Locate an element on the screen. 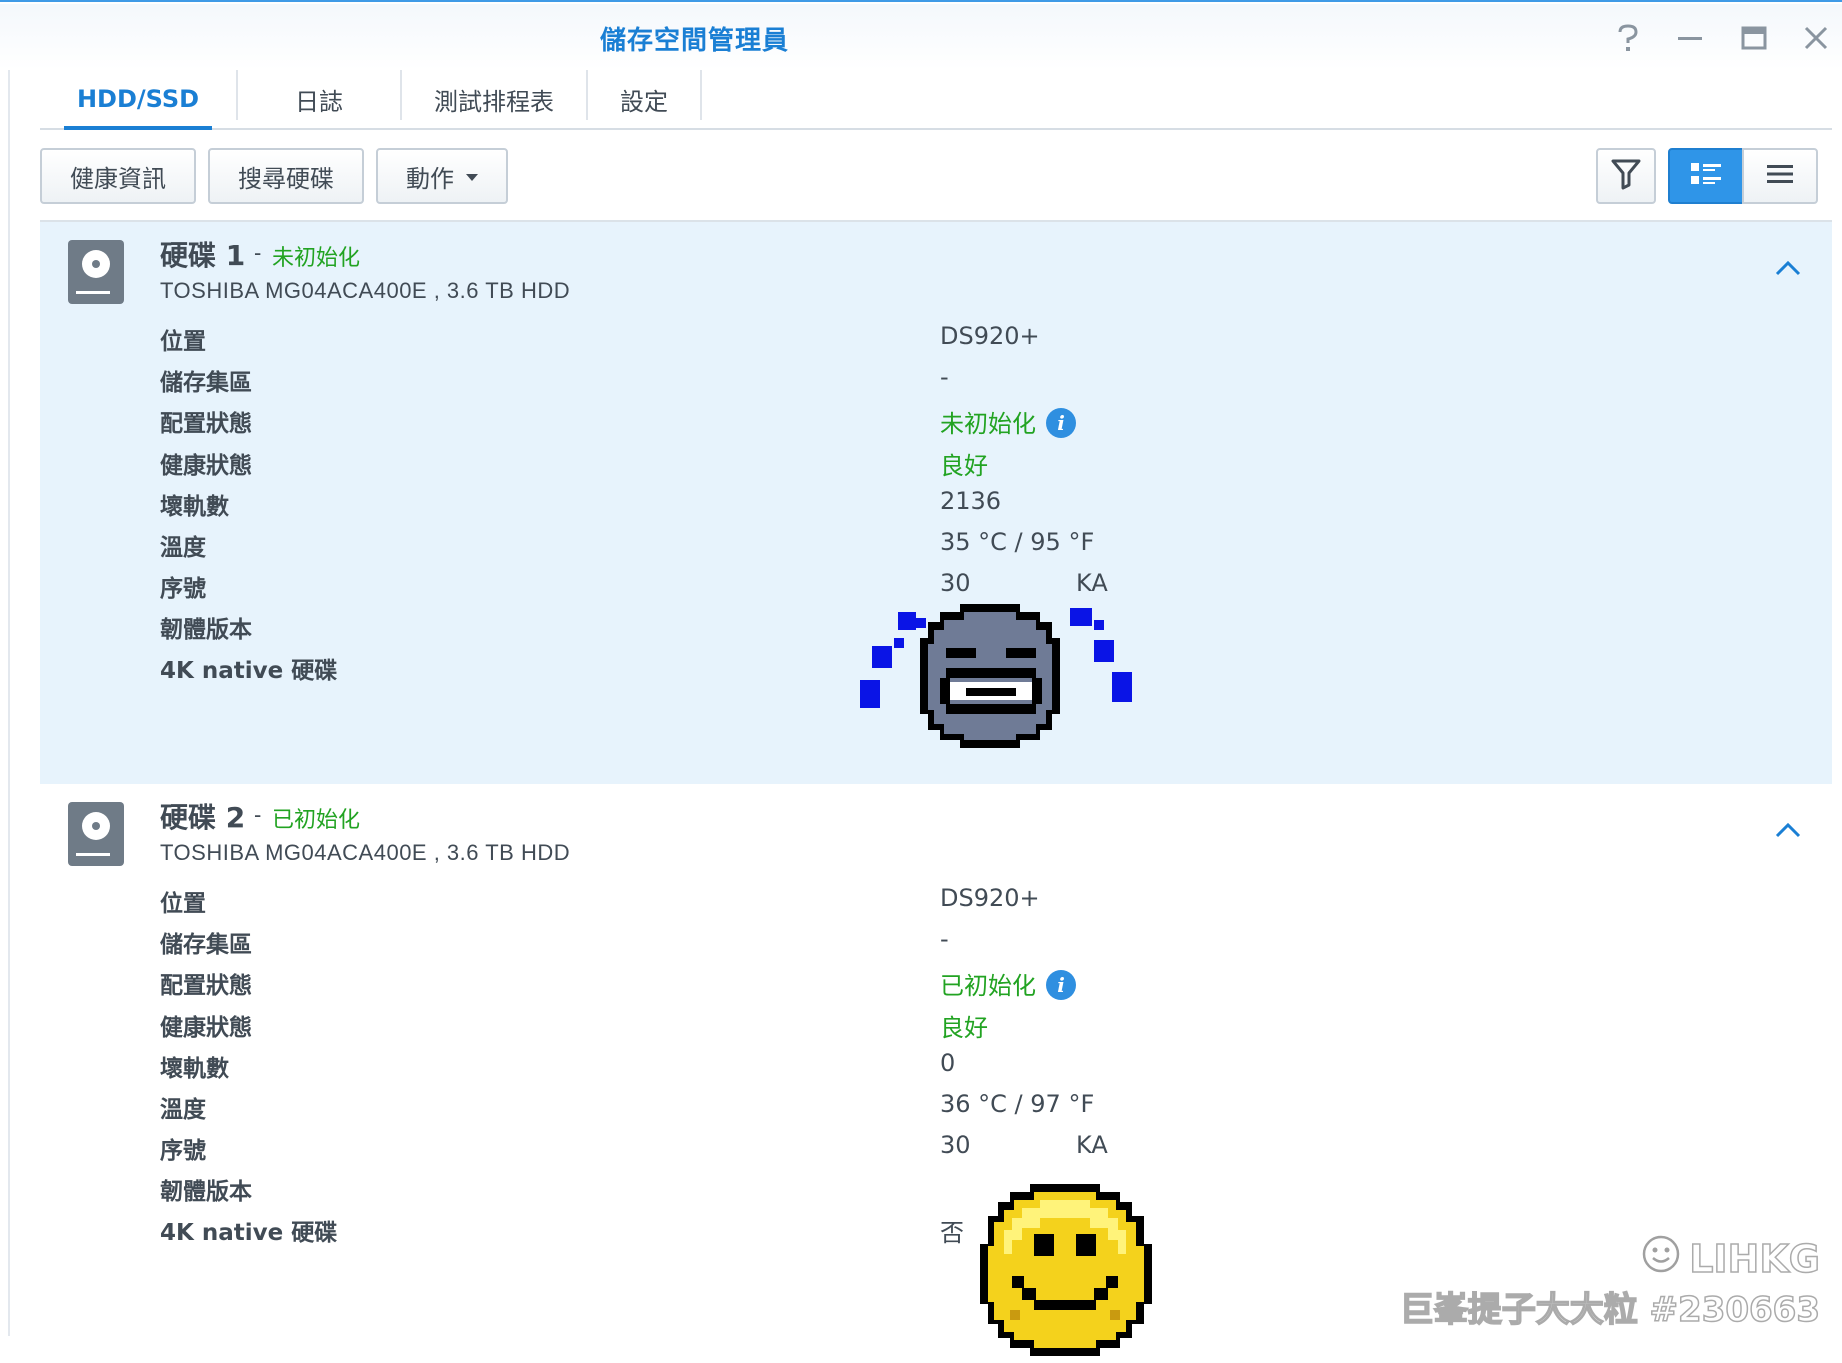 This screenshot has height=1363, width=1842. disk-status: 已初始化 is located at coordinates (316, 820).